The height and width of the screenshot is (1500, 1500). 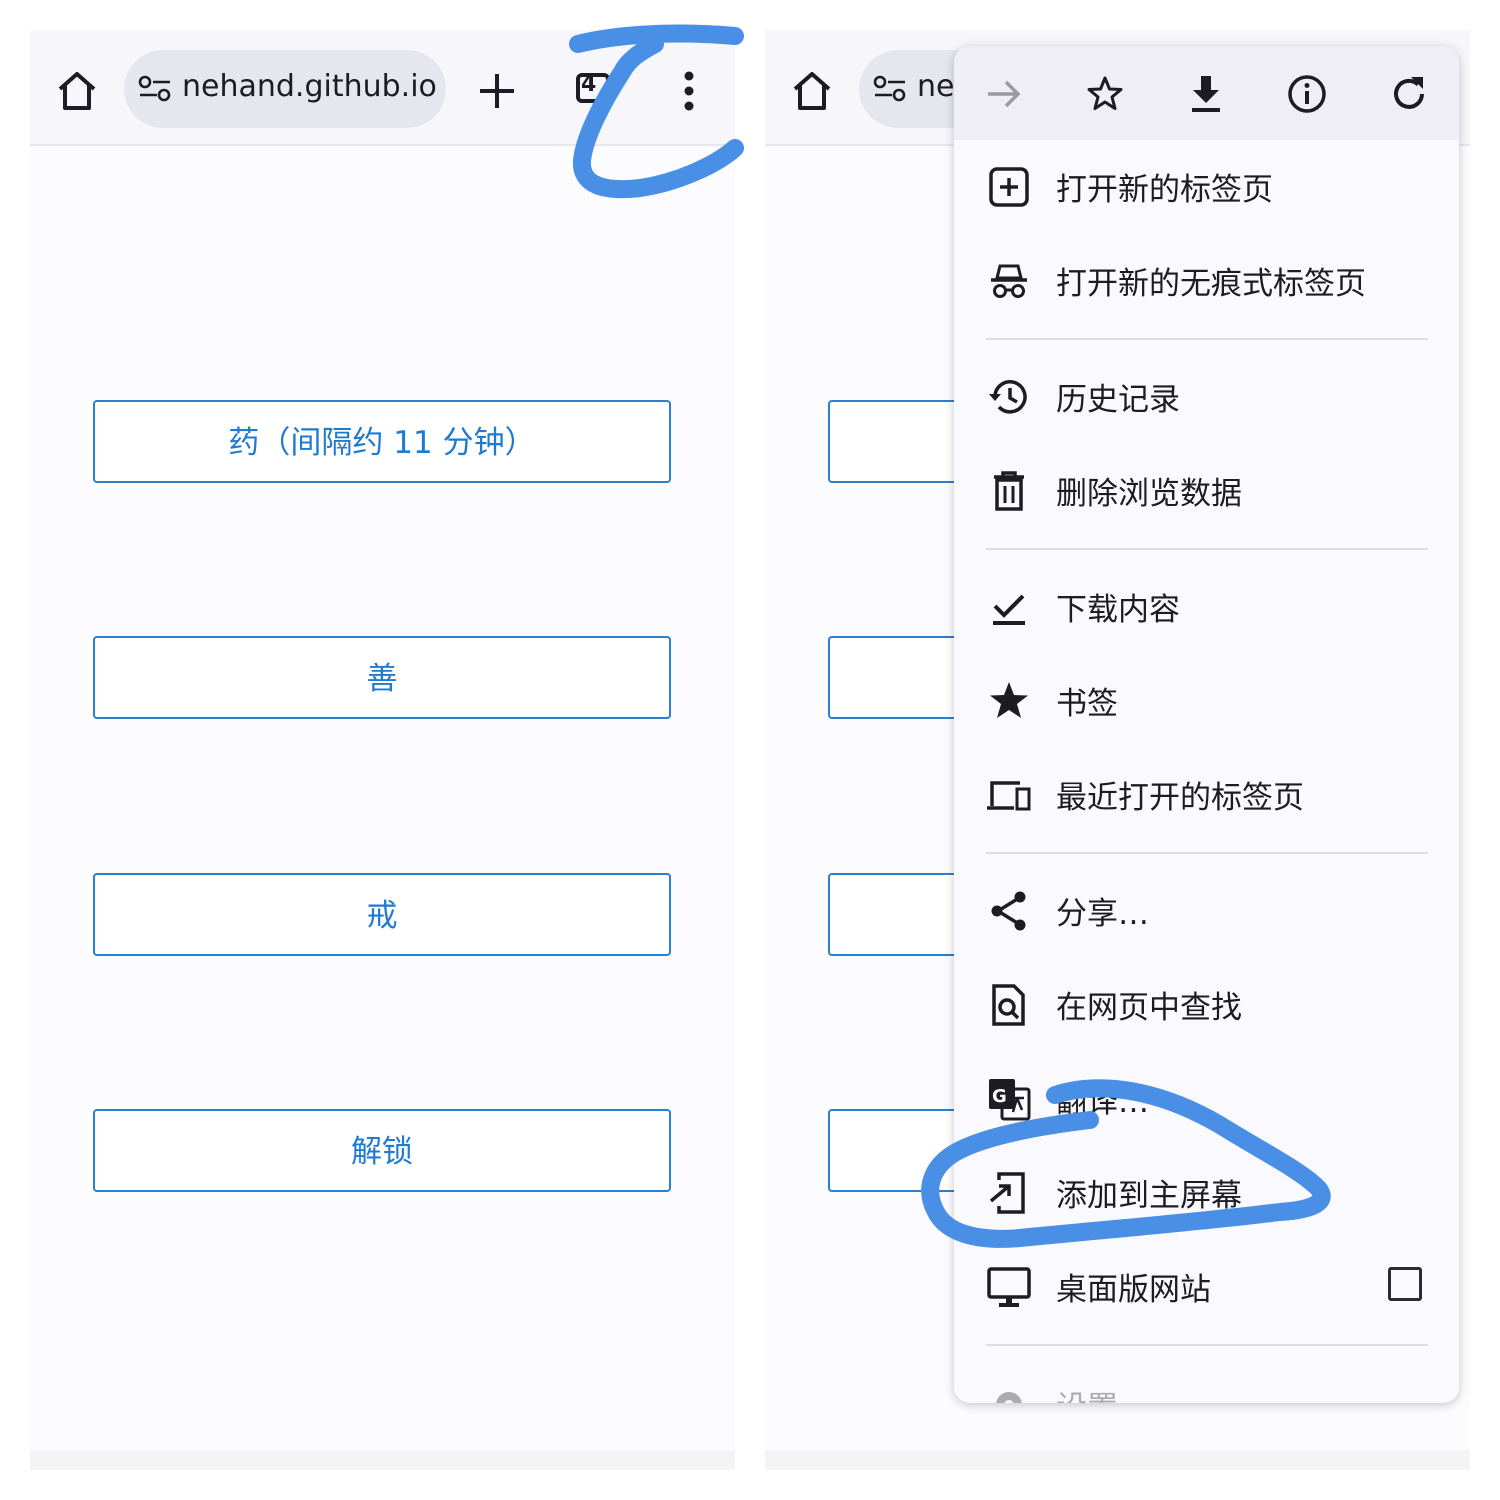 What do you see at coordinates (1118, 400) in the screenshot?
I see `menu-item-label: 历史记录` at bounding box center [1118, 400].